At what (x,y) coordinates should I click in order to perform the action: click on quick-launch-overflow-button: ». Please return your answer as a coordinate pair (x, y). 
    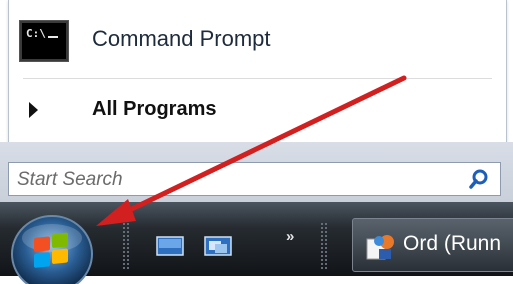
    Looking at the image, I should click on (290, 236).